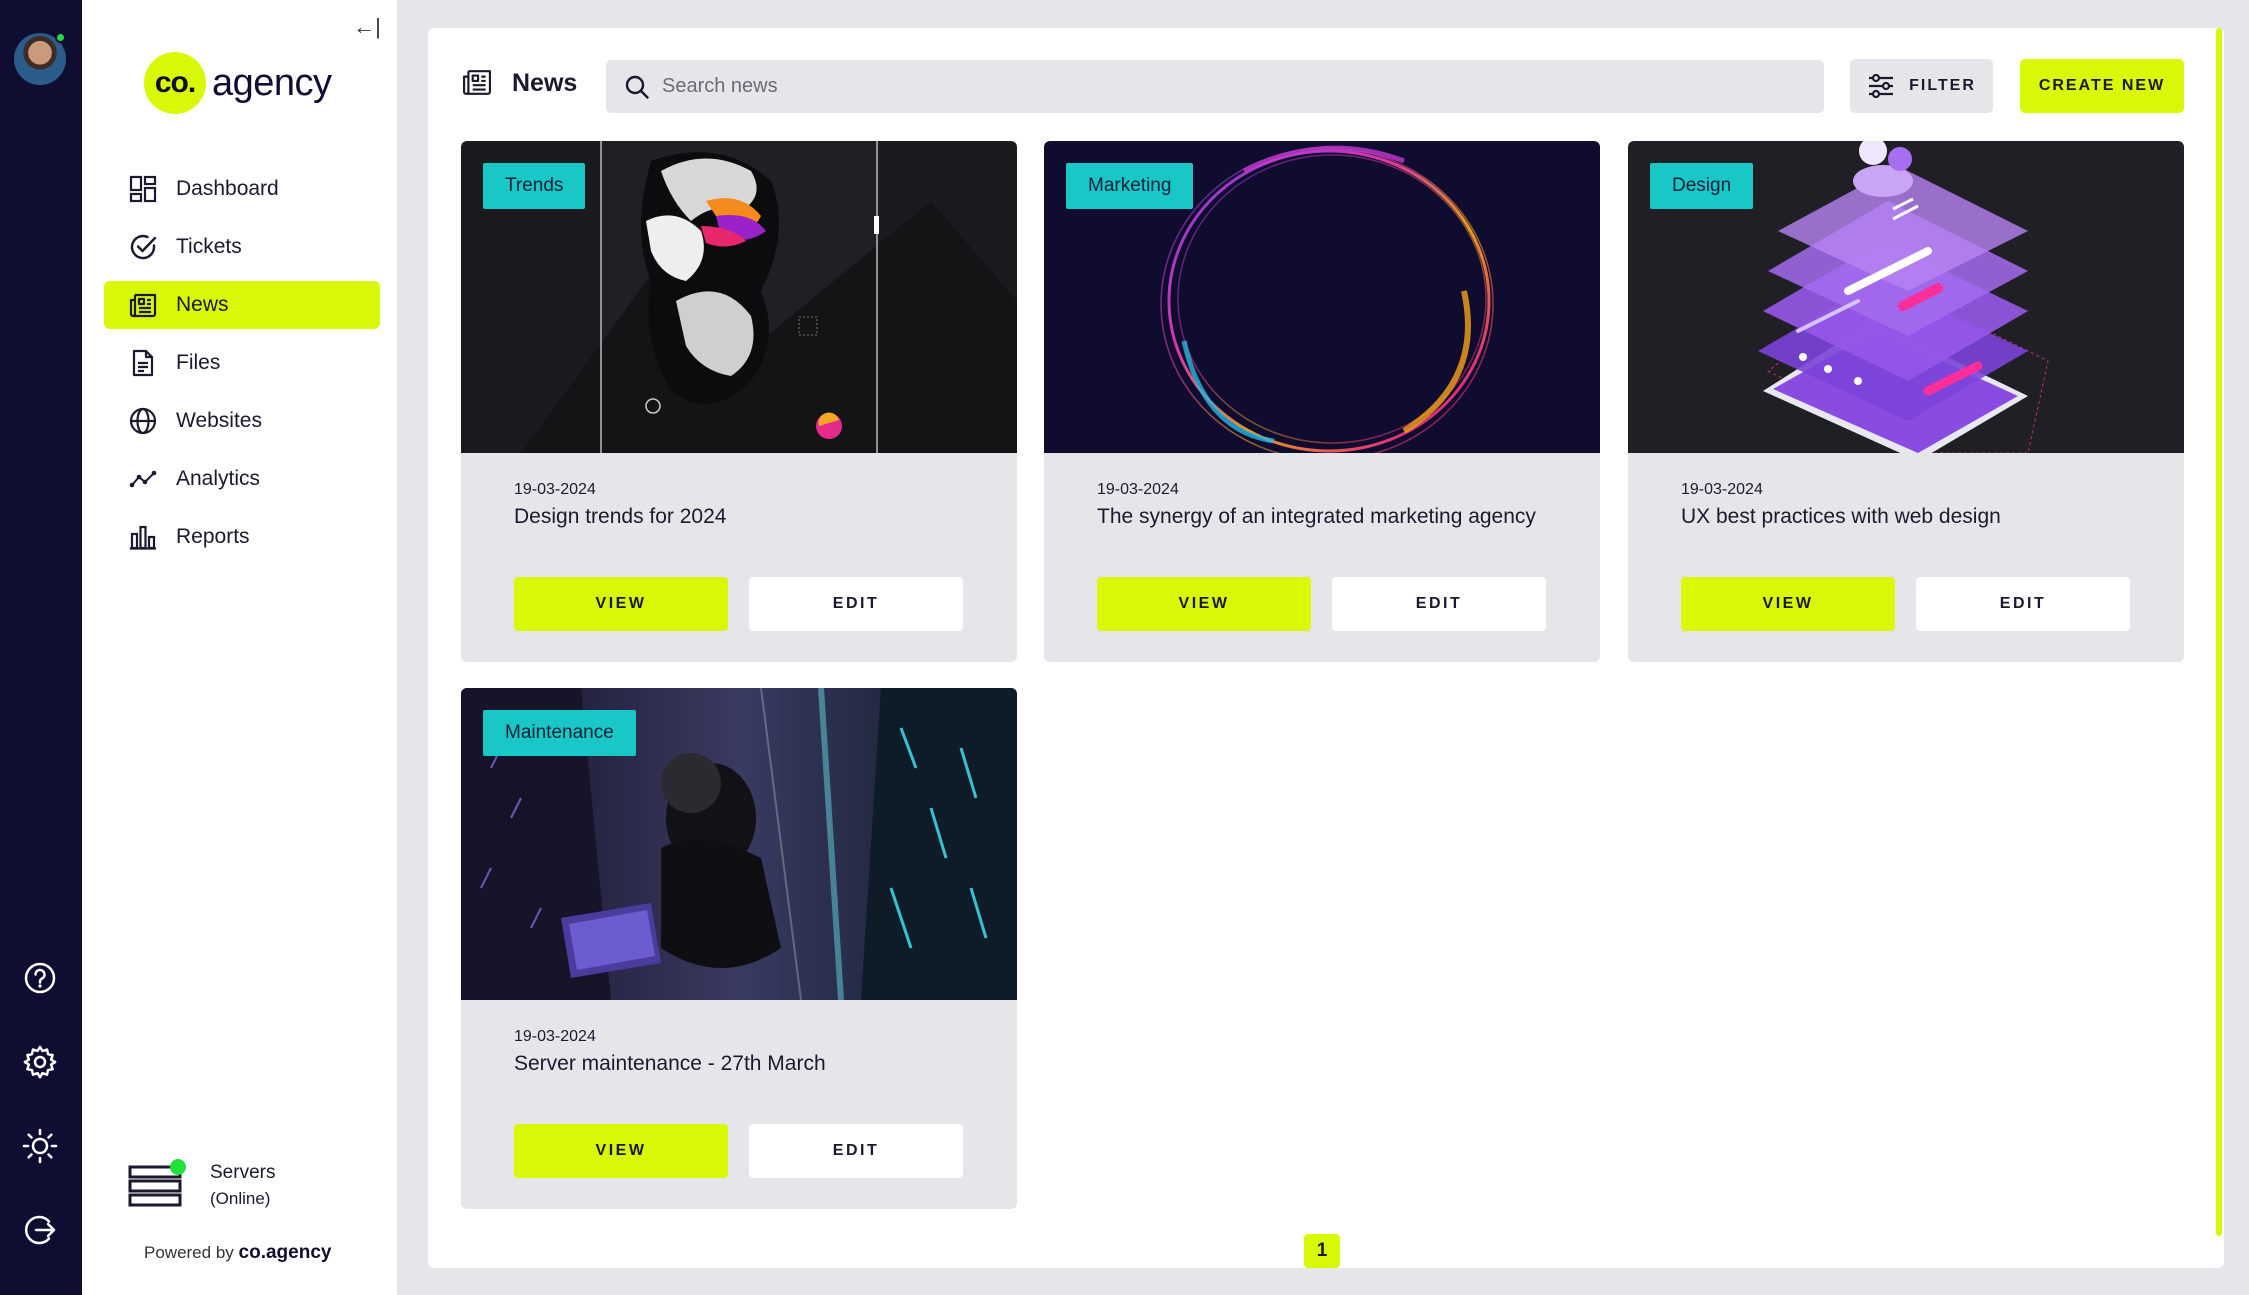 This screenshot has height=1295, width=2249. I want to click on sidebar-item-label: Reports, so click(213, 536).